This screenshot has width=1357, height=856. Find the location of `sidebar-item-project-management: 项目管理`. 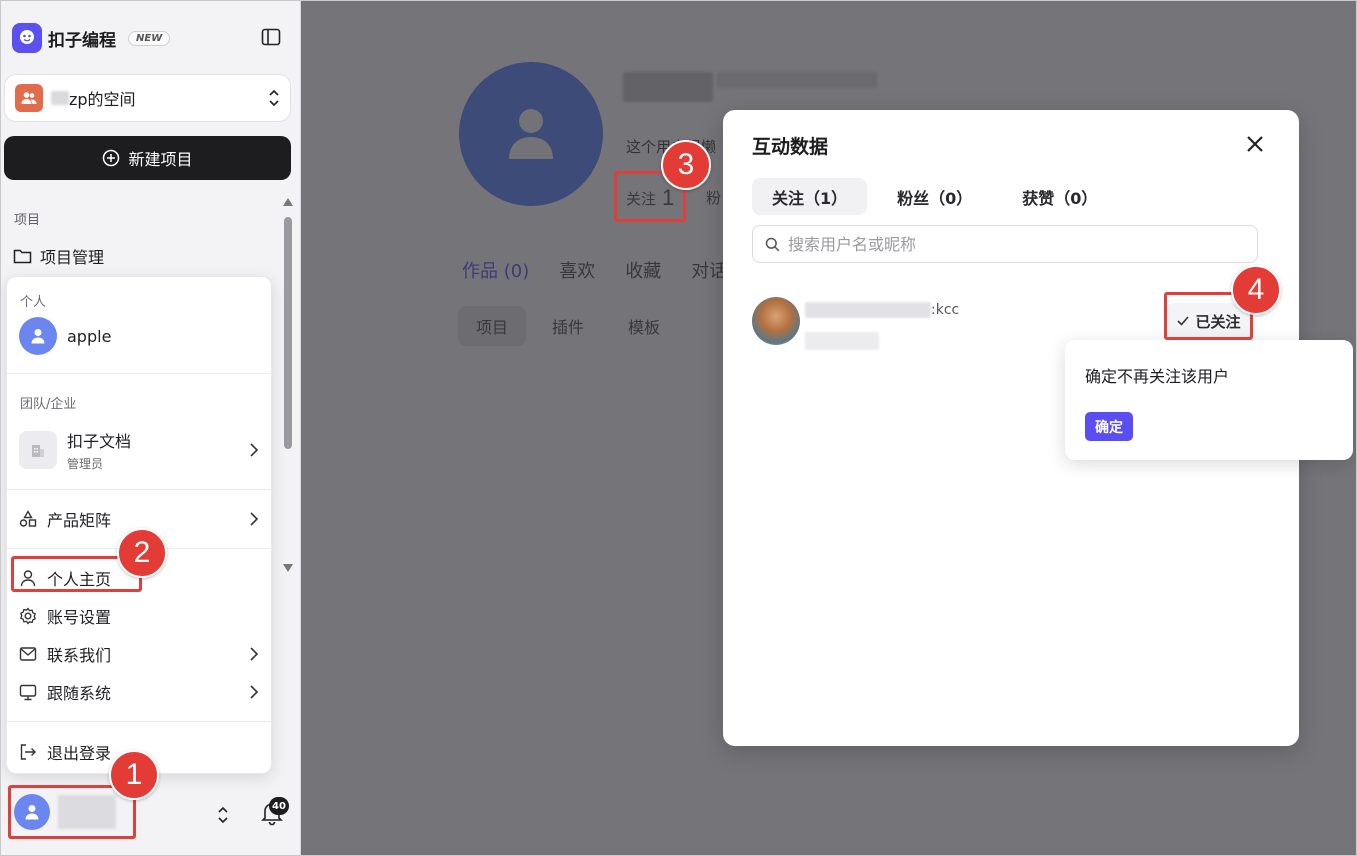

sidebar-item-project-management: 项目管理 is located at coordinates (58, 256).